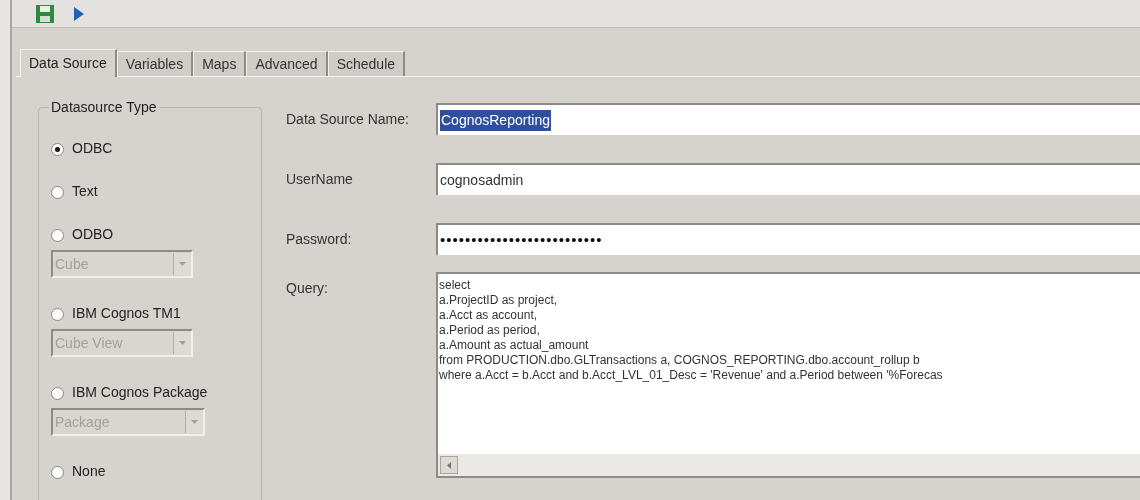 The image size is (1140, 500). I want to click on query-line: a.Period as period,, so click(489, 330).